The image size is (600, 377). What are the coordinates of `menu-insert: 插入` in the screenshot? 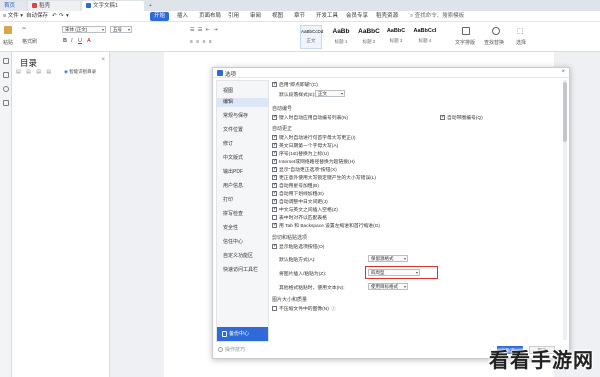 It's located at (182, 16).